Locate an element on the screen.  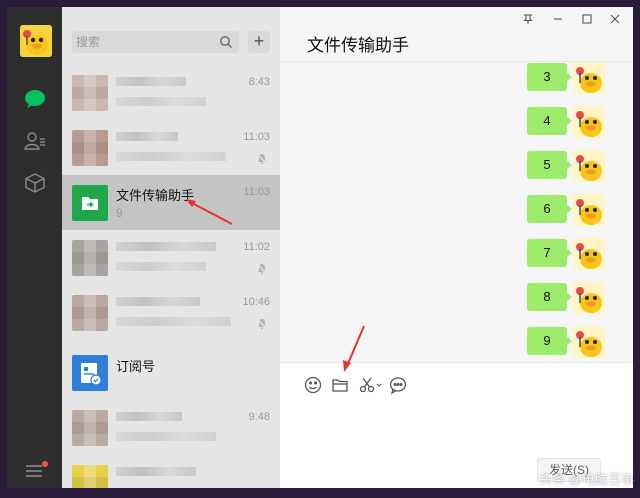
folder-icon is located at coordinates (340, 385).